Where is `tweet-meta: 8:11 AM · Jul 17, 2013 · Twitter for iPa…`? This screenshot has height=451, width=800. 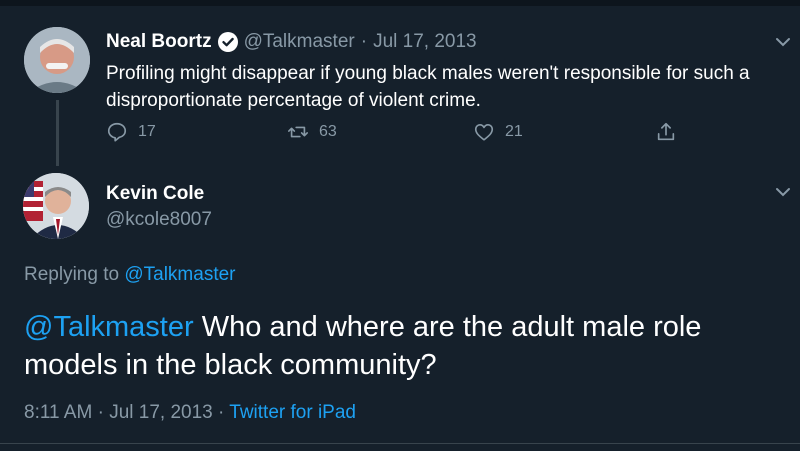 tweet-meta: 8:11 AM · Jul 17, 2013 · Twitter for iPa… is located at coordinates (190, 413).